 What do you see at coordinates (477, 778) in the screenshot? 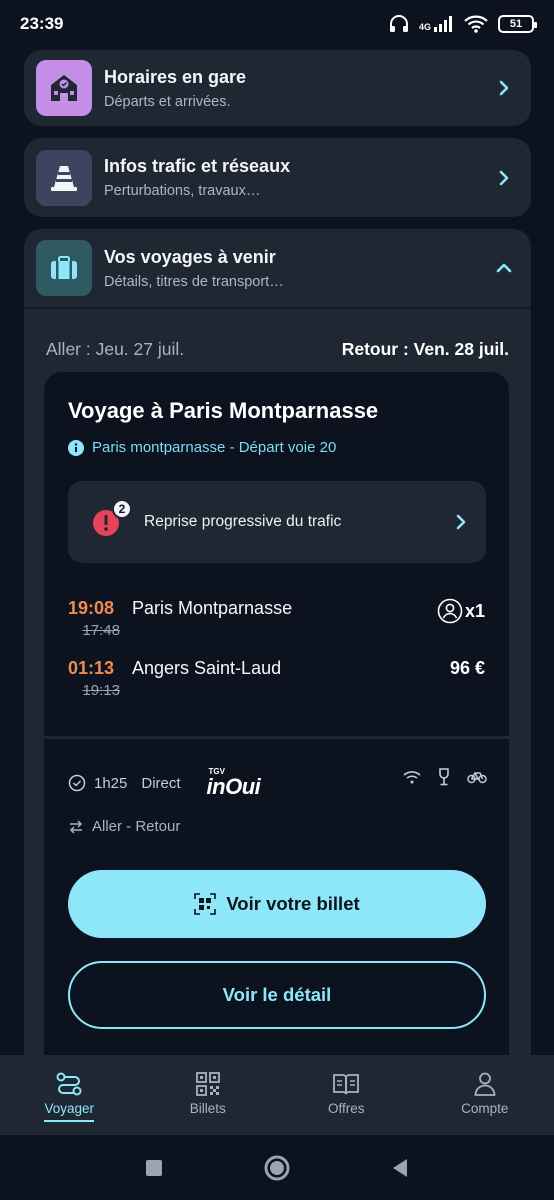
I see `bicycle-icon` at bounding box center [477, 778].